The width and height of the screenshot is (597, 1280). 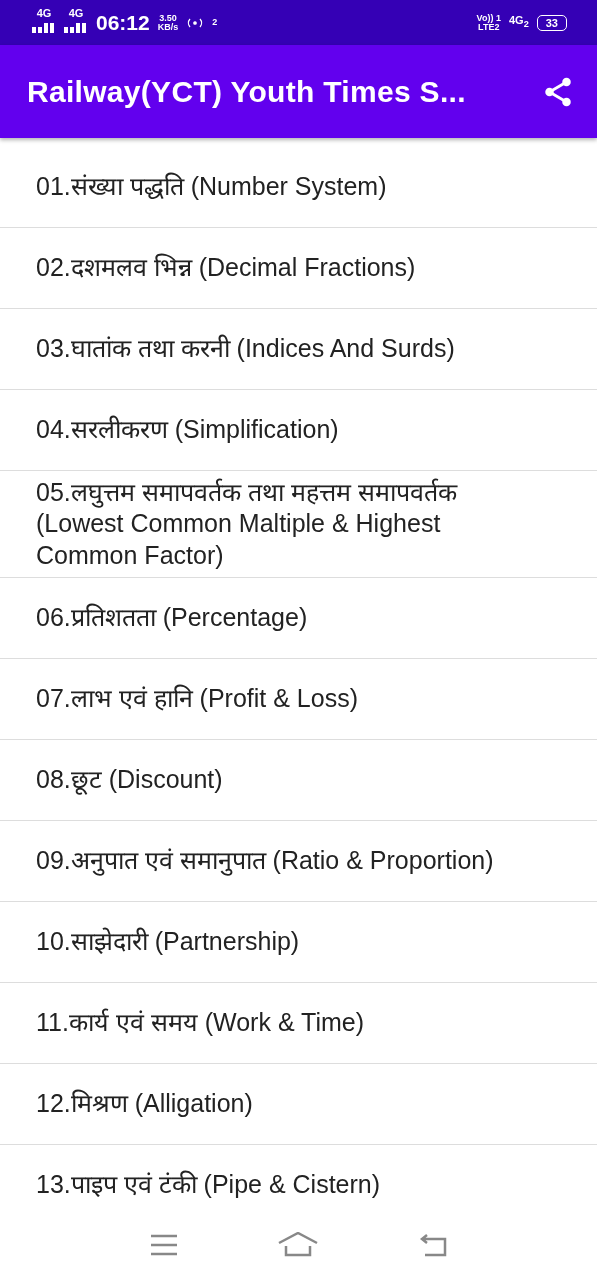 What do you see at coordinates (298, 524) in the screenshot?
I see `chapter-item: 05.लघुत्तम समापवर्तक तथा महत्तम समापवर्तक (Lowest Common Maltiple & Highest Common Factor)` at bounding box center [298, 524].